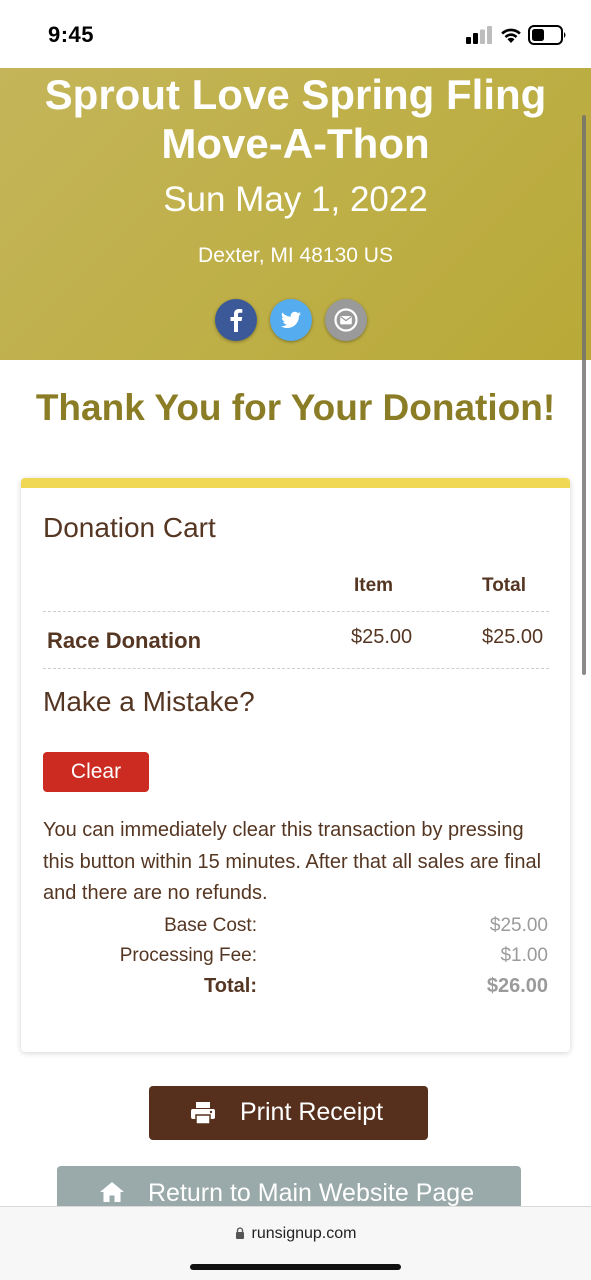  I want to click on twitter-share-button, so click(291, 320).